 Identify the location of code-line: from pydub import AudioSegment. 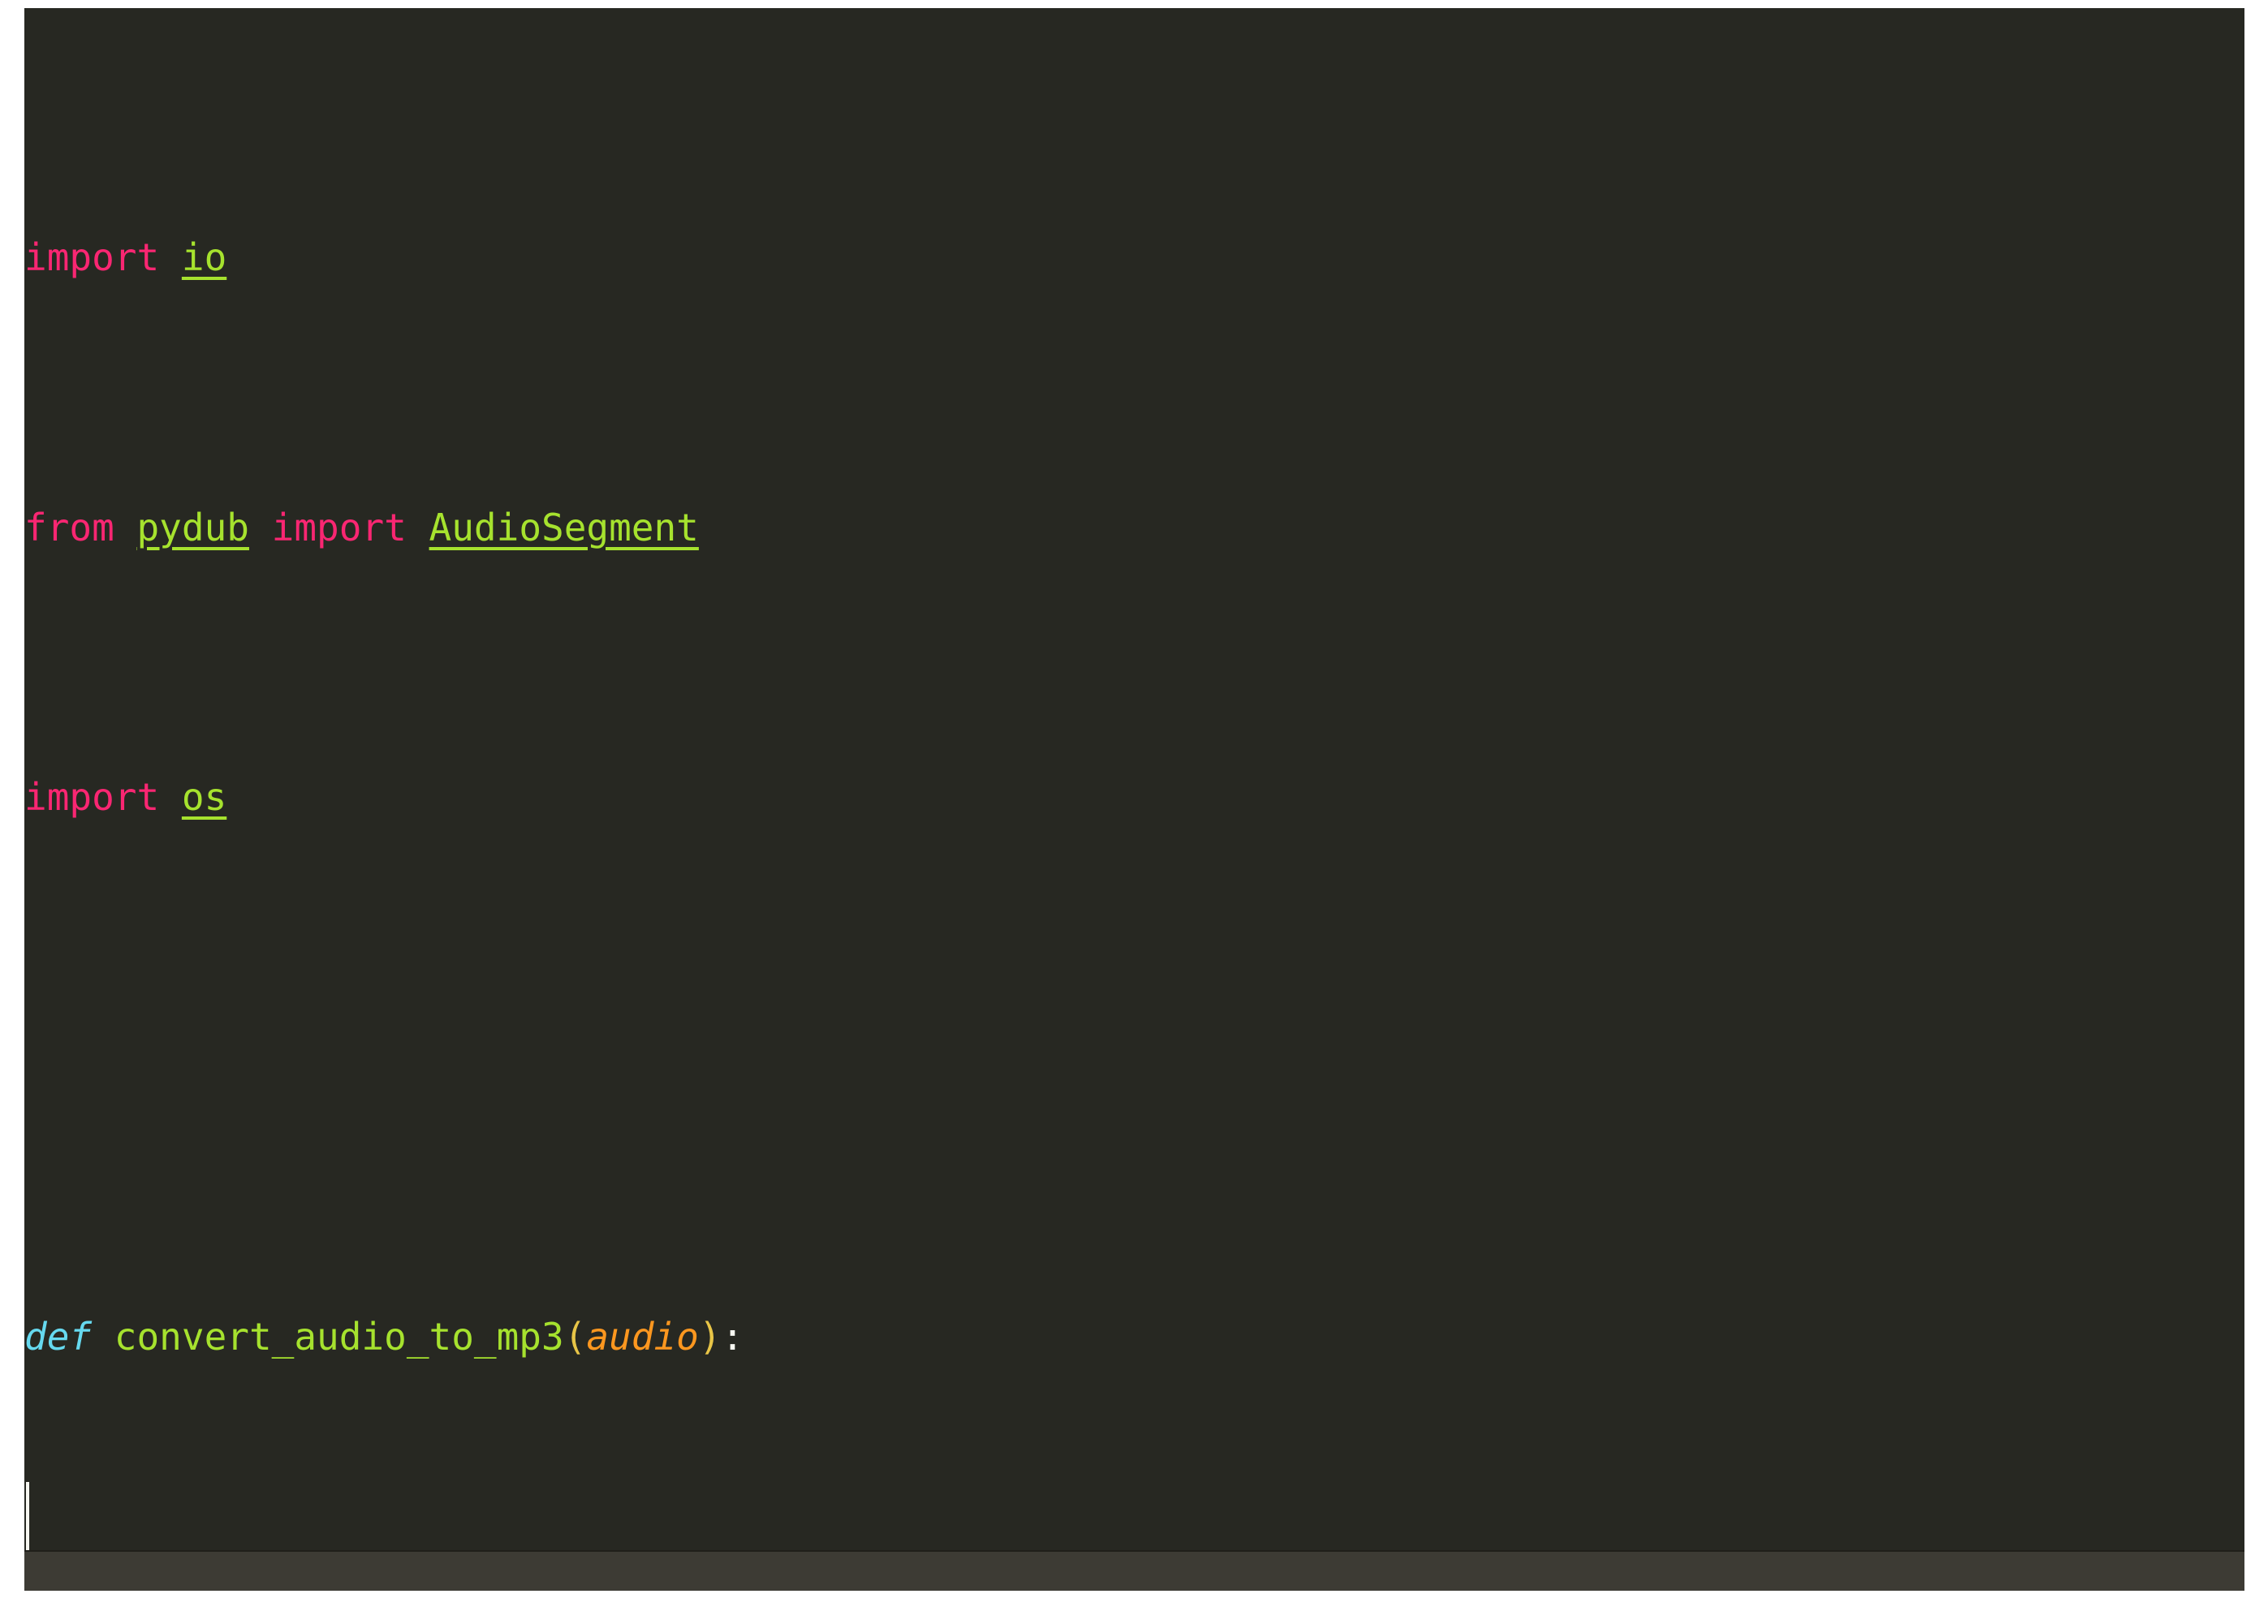
(867, 528).